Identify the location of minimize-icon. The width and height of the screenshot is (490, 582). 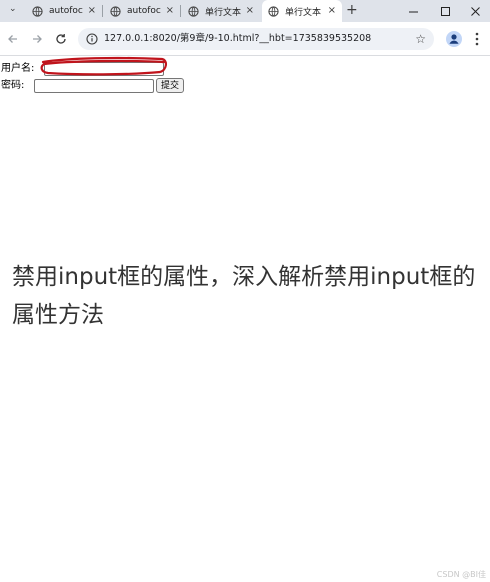
(413, 11).